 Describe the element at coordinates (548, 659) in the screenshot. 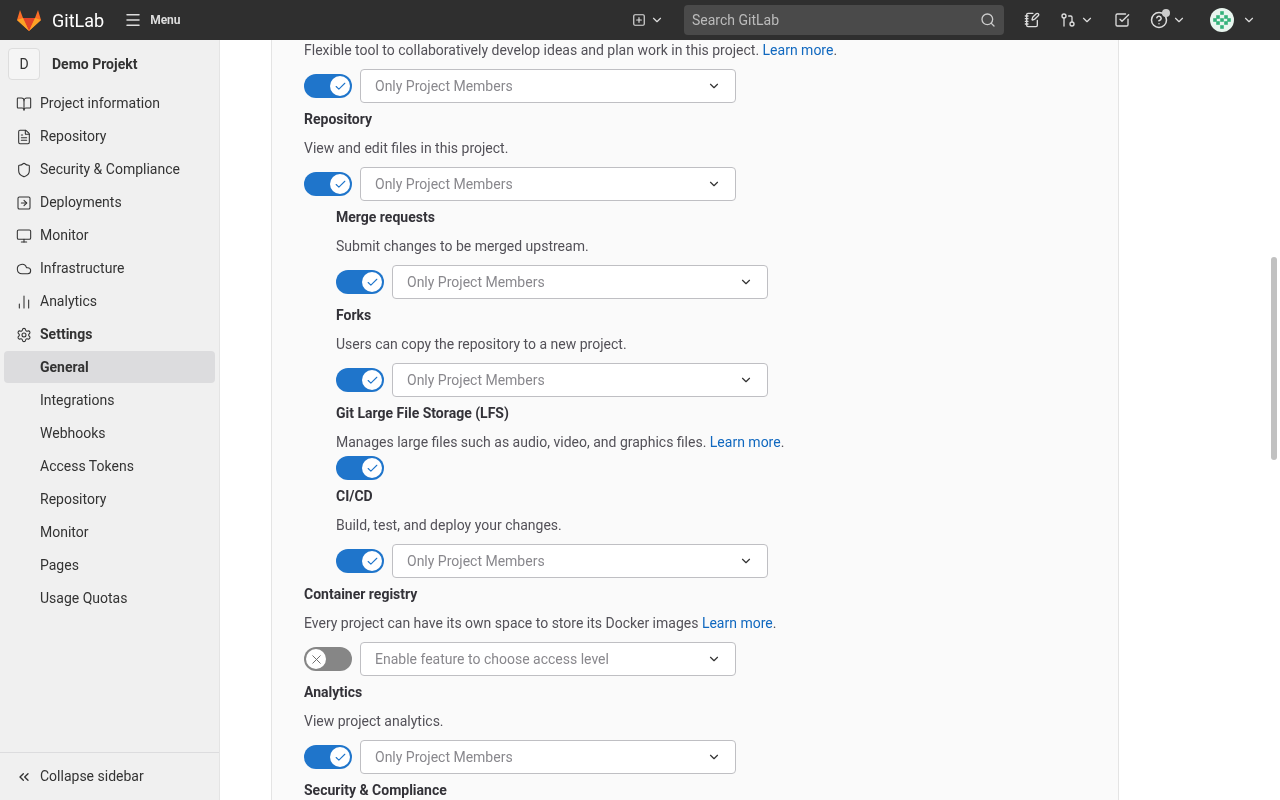

I see `access-level-select: Enable feature to choose access level` at that location.